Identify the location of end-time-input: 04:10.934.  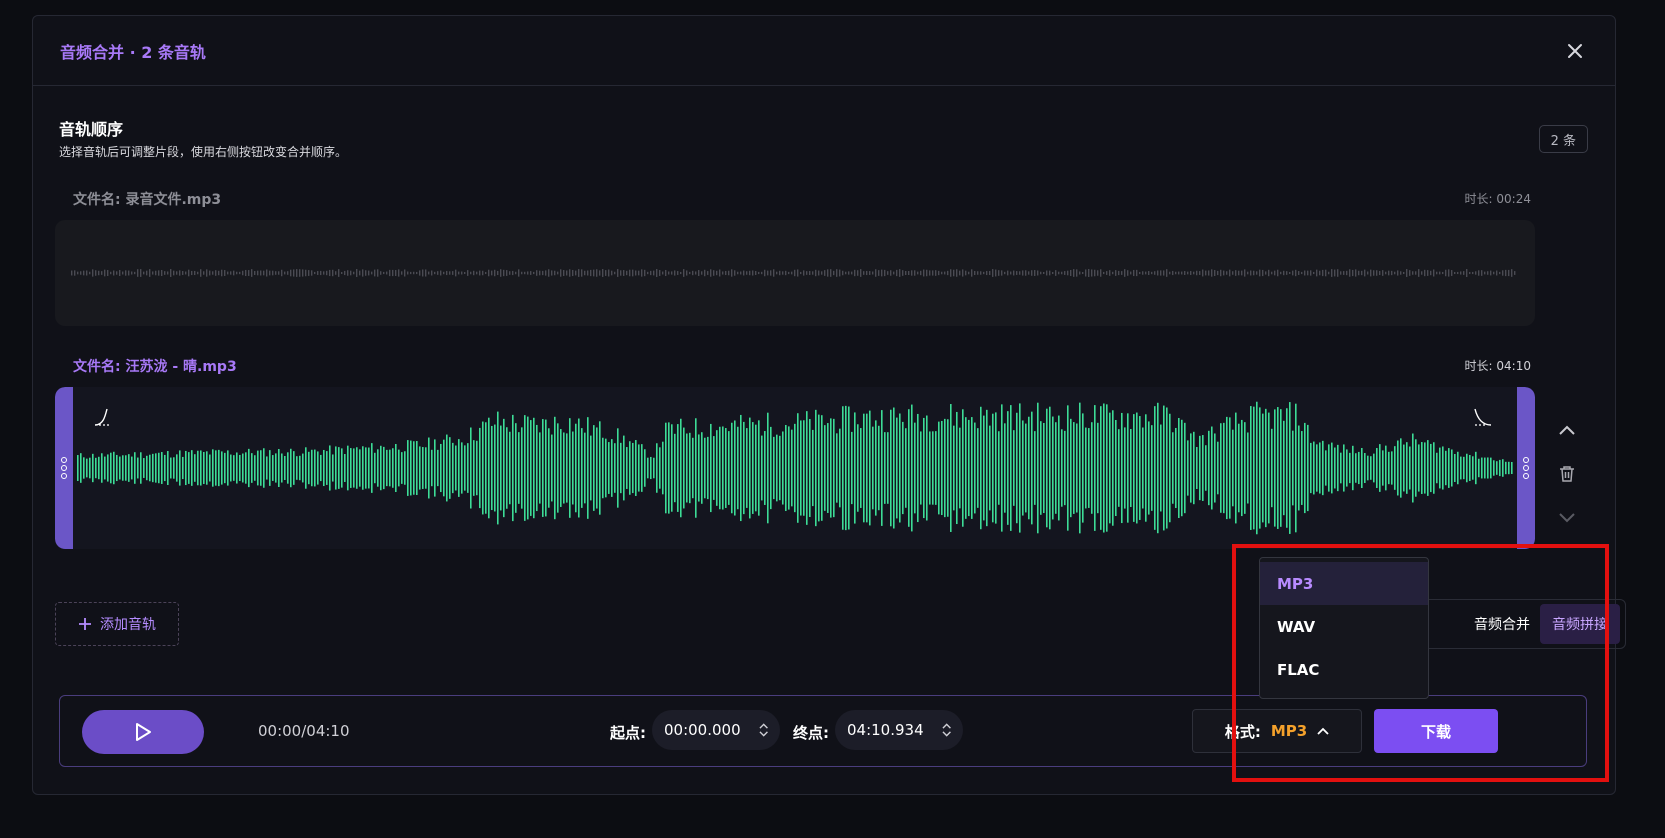
(899, 730).